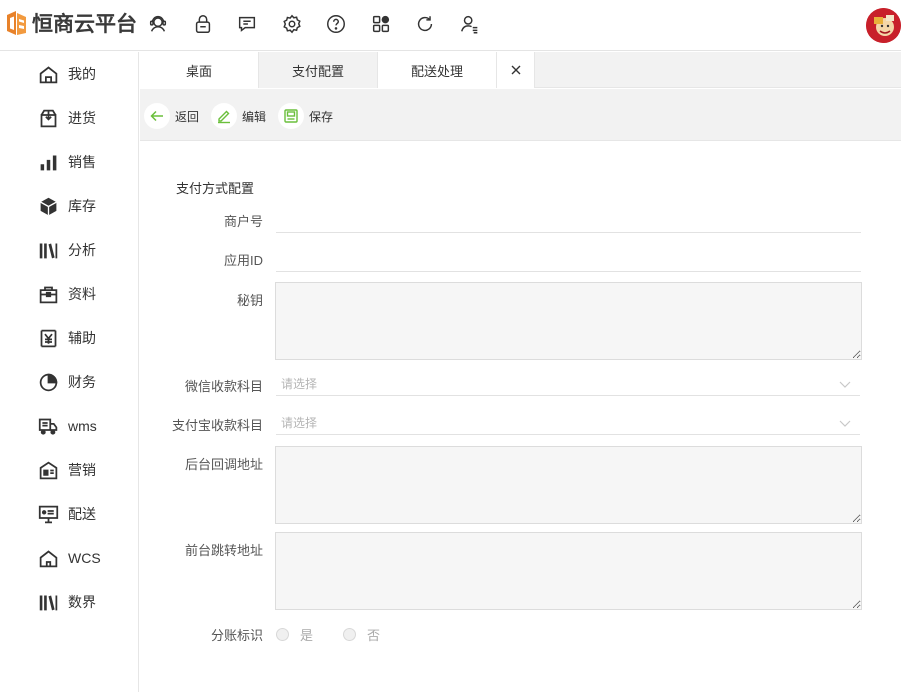 This screenshot has height=692, width=901. What do you see at coordinates (223, 386) in the screenshot?
I see `wechat-account-label: 微信收款科目` at bounding box center [223, 386].